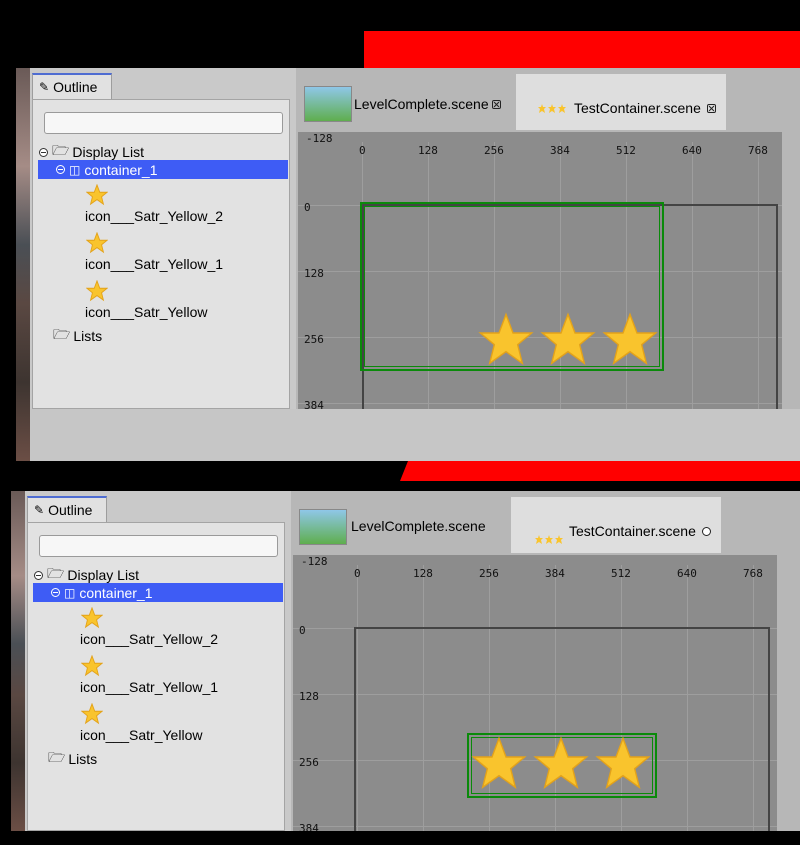 The image size is (800, 845). I want to click on wallpaper-strip-top, so click(23, 264).